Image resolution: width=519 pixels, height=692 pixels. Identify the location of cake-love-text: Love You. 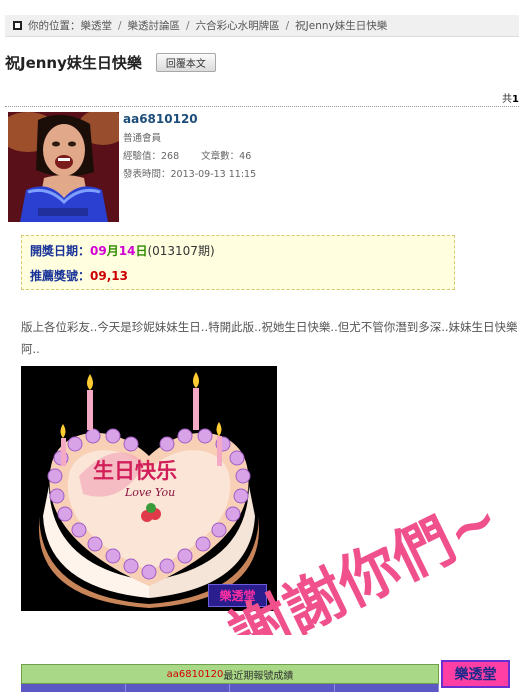
(149, 492).